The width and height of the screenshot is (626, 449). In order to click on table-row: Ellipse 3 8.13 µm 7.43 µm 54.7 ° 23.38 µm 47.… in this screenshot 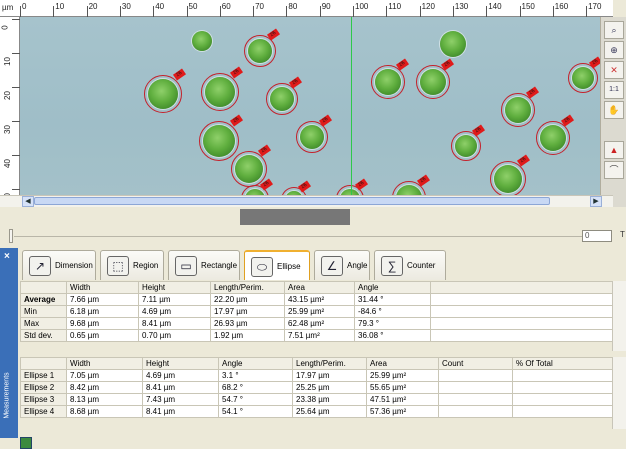, I will do `click(316, 399)`.